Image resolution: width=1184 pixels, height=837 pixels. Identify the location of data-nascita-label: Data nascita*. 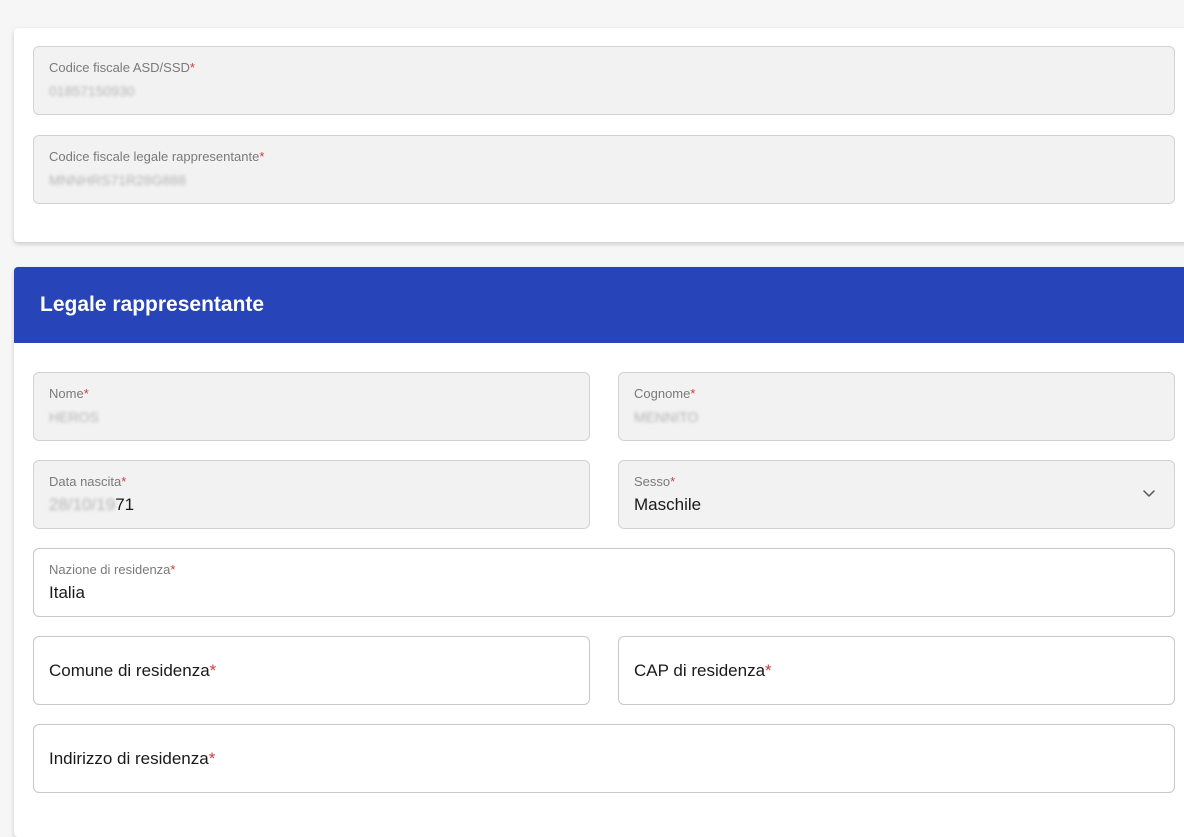
(88, 481).